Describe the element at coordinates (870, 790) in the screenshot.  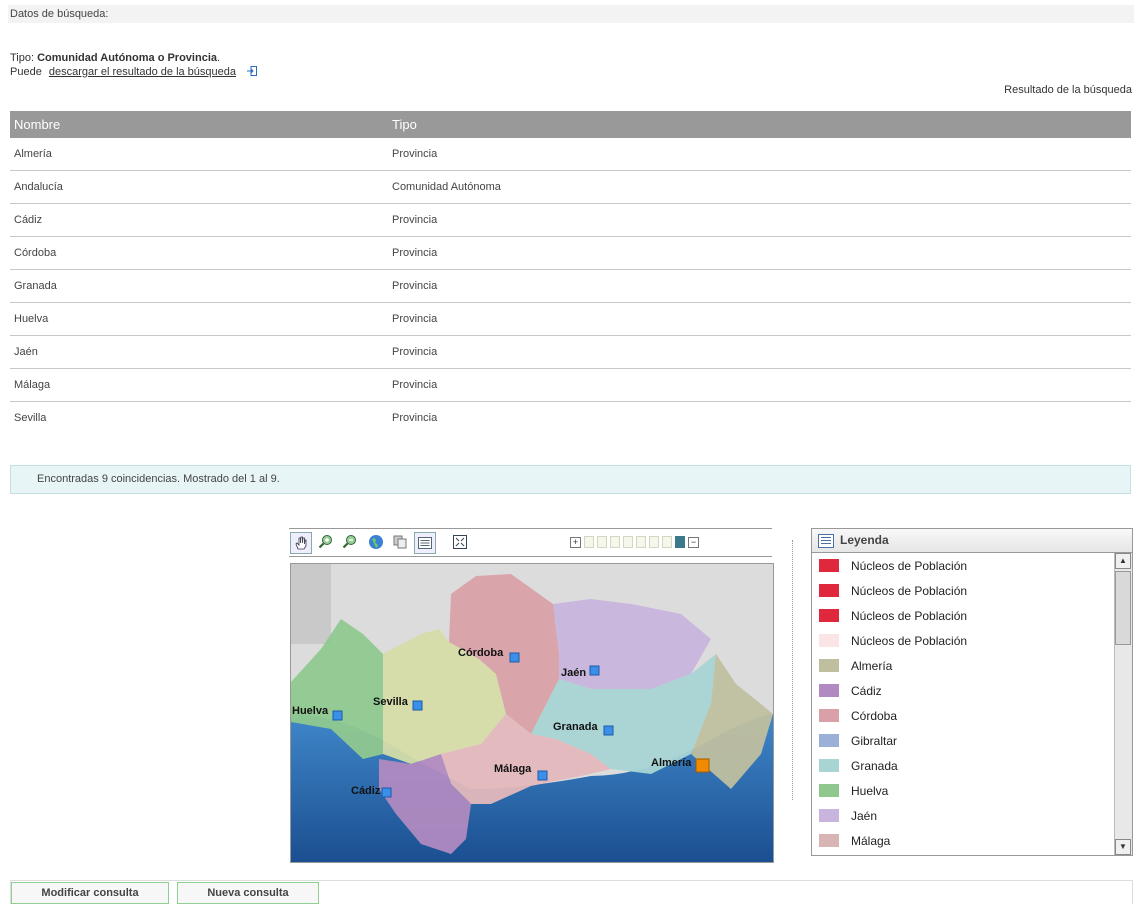
I see `legend-item-label: Huelva` at that location.